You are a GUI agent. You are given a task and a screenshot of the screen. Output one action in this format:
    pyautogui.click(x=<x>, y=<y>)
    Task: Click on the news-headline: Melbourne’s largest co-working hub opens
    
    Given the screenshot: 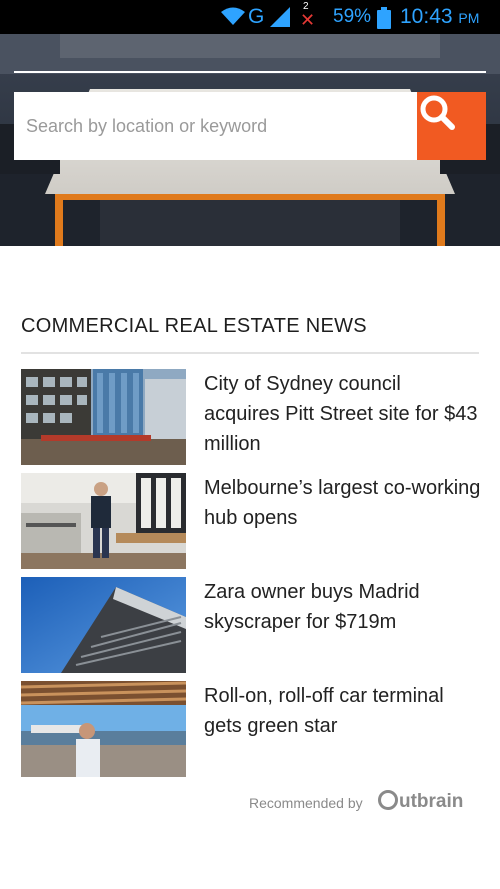 What is the action you would take?
    pyautogui.click(x=342, y=503)
    